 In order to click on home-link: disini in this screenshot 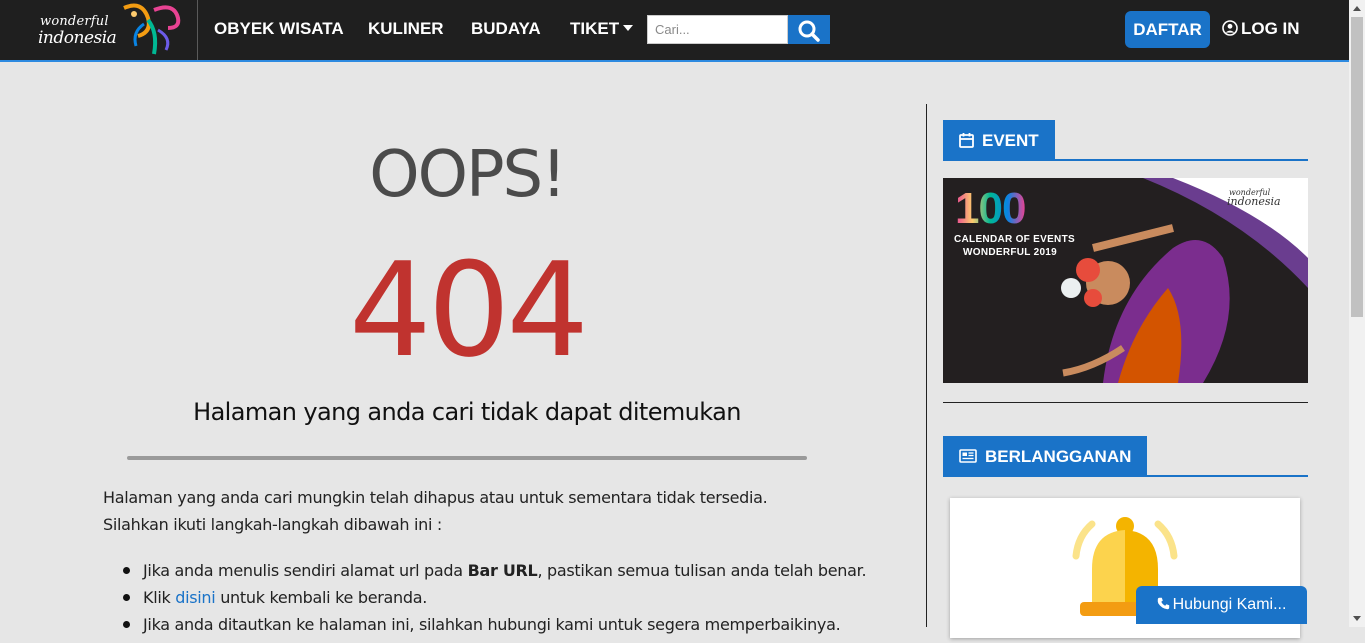, I will do `click(195, 597)`.